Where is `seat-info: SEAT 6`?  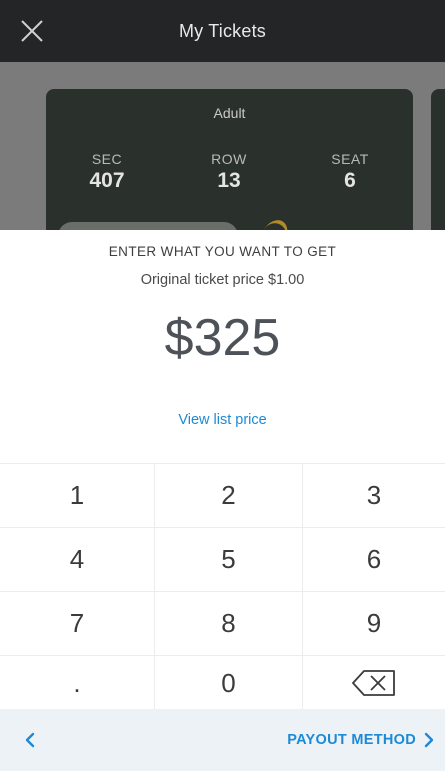 seat-info: SEAT 6 is located at coordinates (350, 172).